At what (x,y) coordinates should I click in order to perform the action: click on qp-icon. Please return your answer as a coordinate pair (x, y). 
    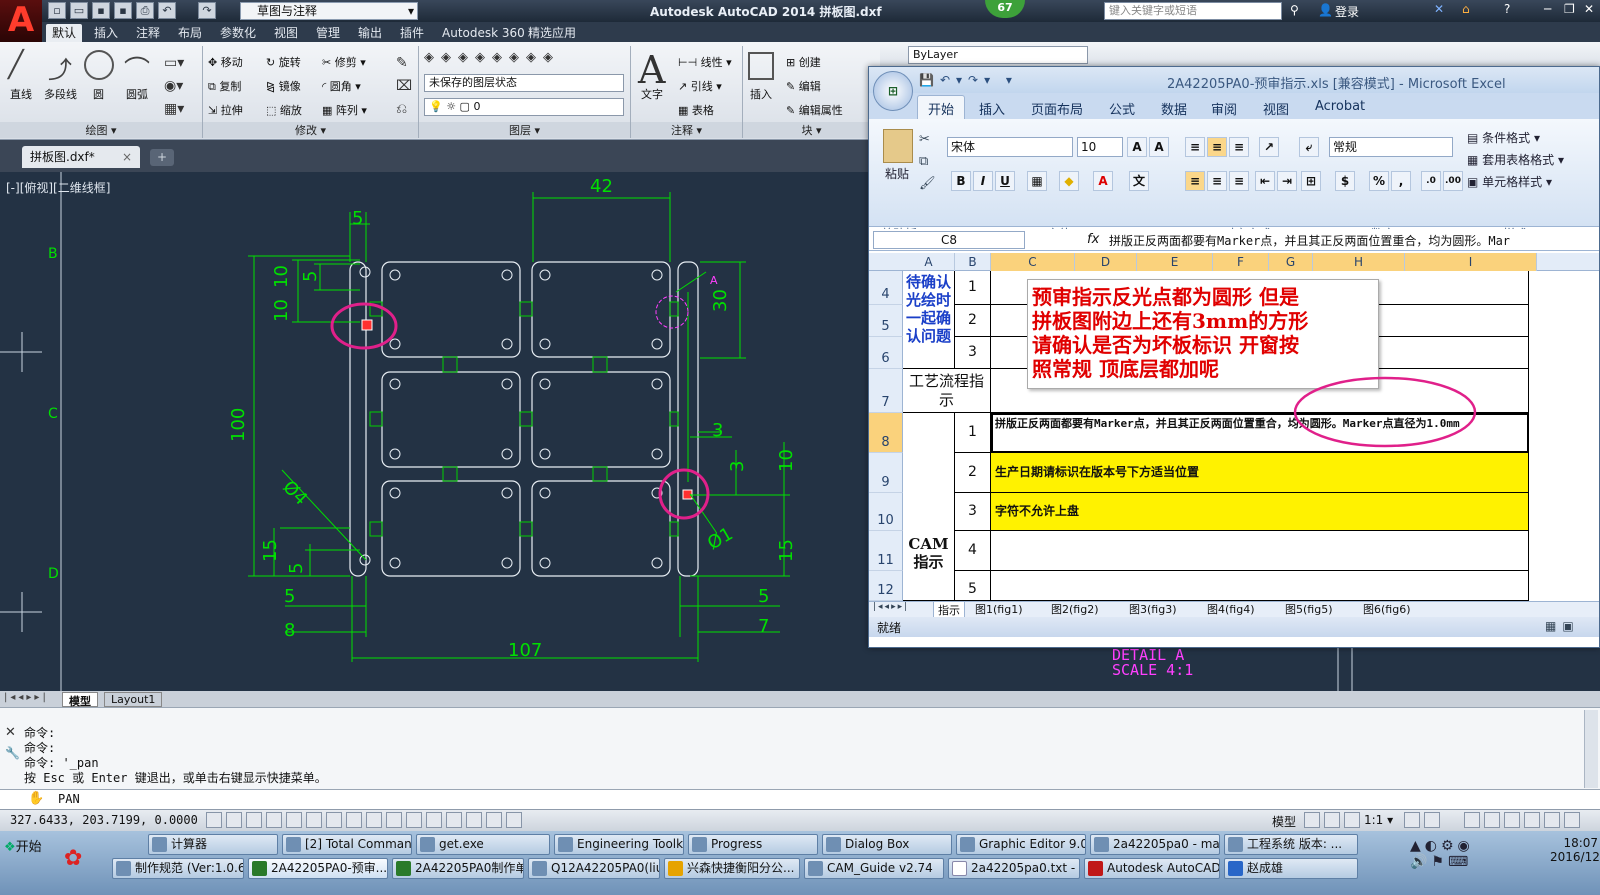
    Looking at the image, I should click on (434, 820).